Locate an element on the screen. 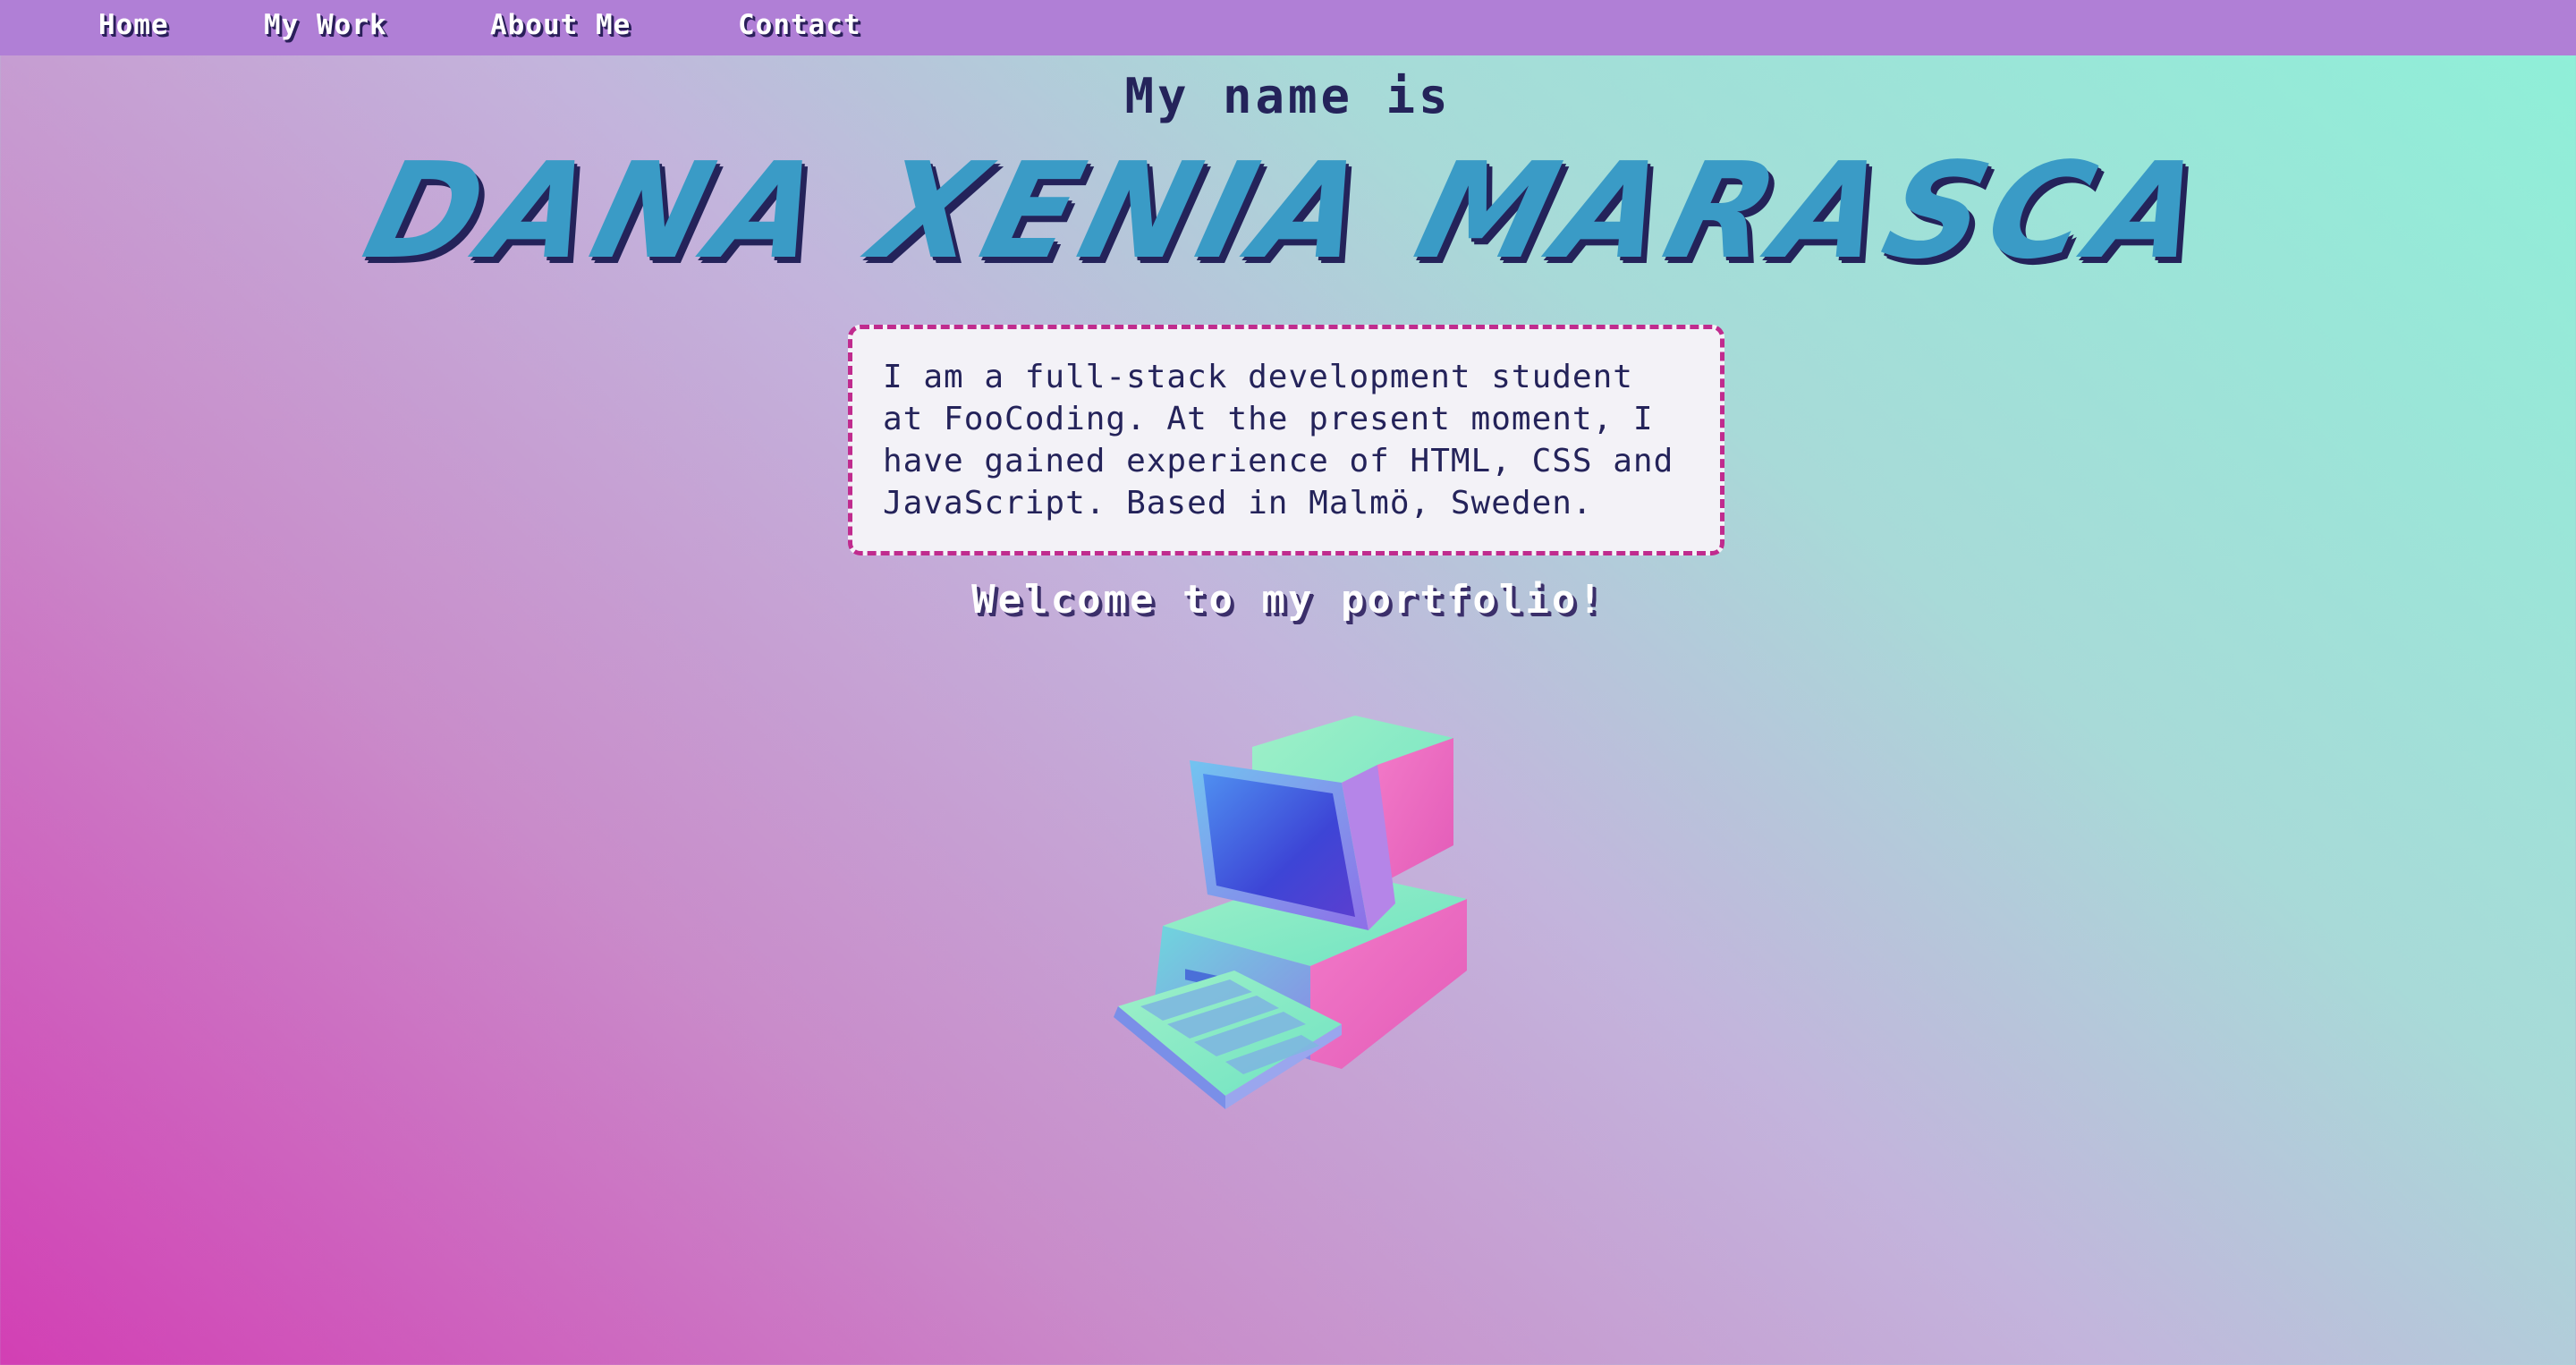  name-title: DANA XENIA MARASCA is located at coordinates (1288, 211).